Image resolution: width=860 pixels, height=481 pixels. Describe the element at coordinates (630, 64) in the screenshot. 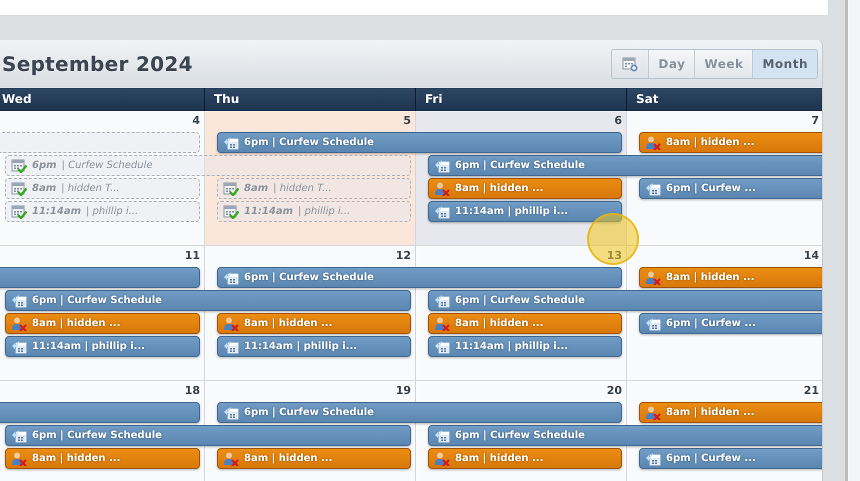

I see `calendar-add-icon` at that location.